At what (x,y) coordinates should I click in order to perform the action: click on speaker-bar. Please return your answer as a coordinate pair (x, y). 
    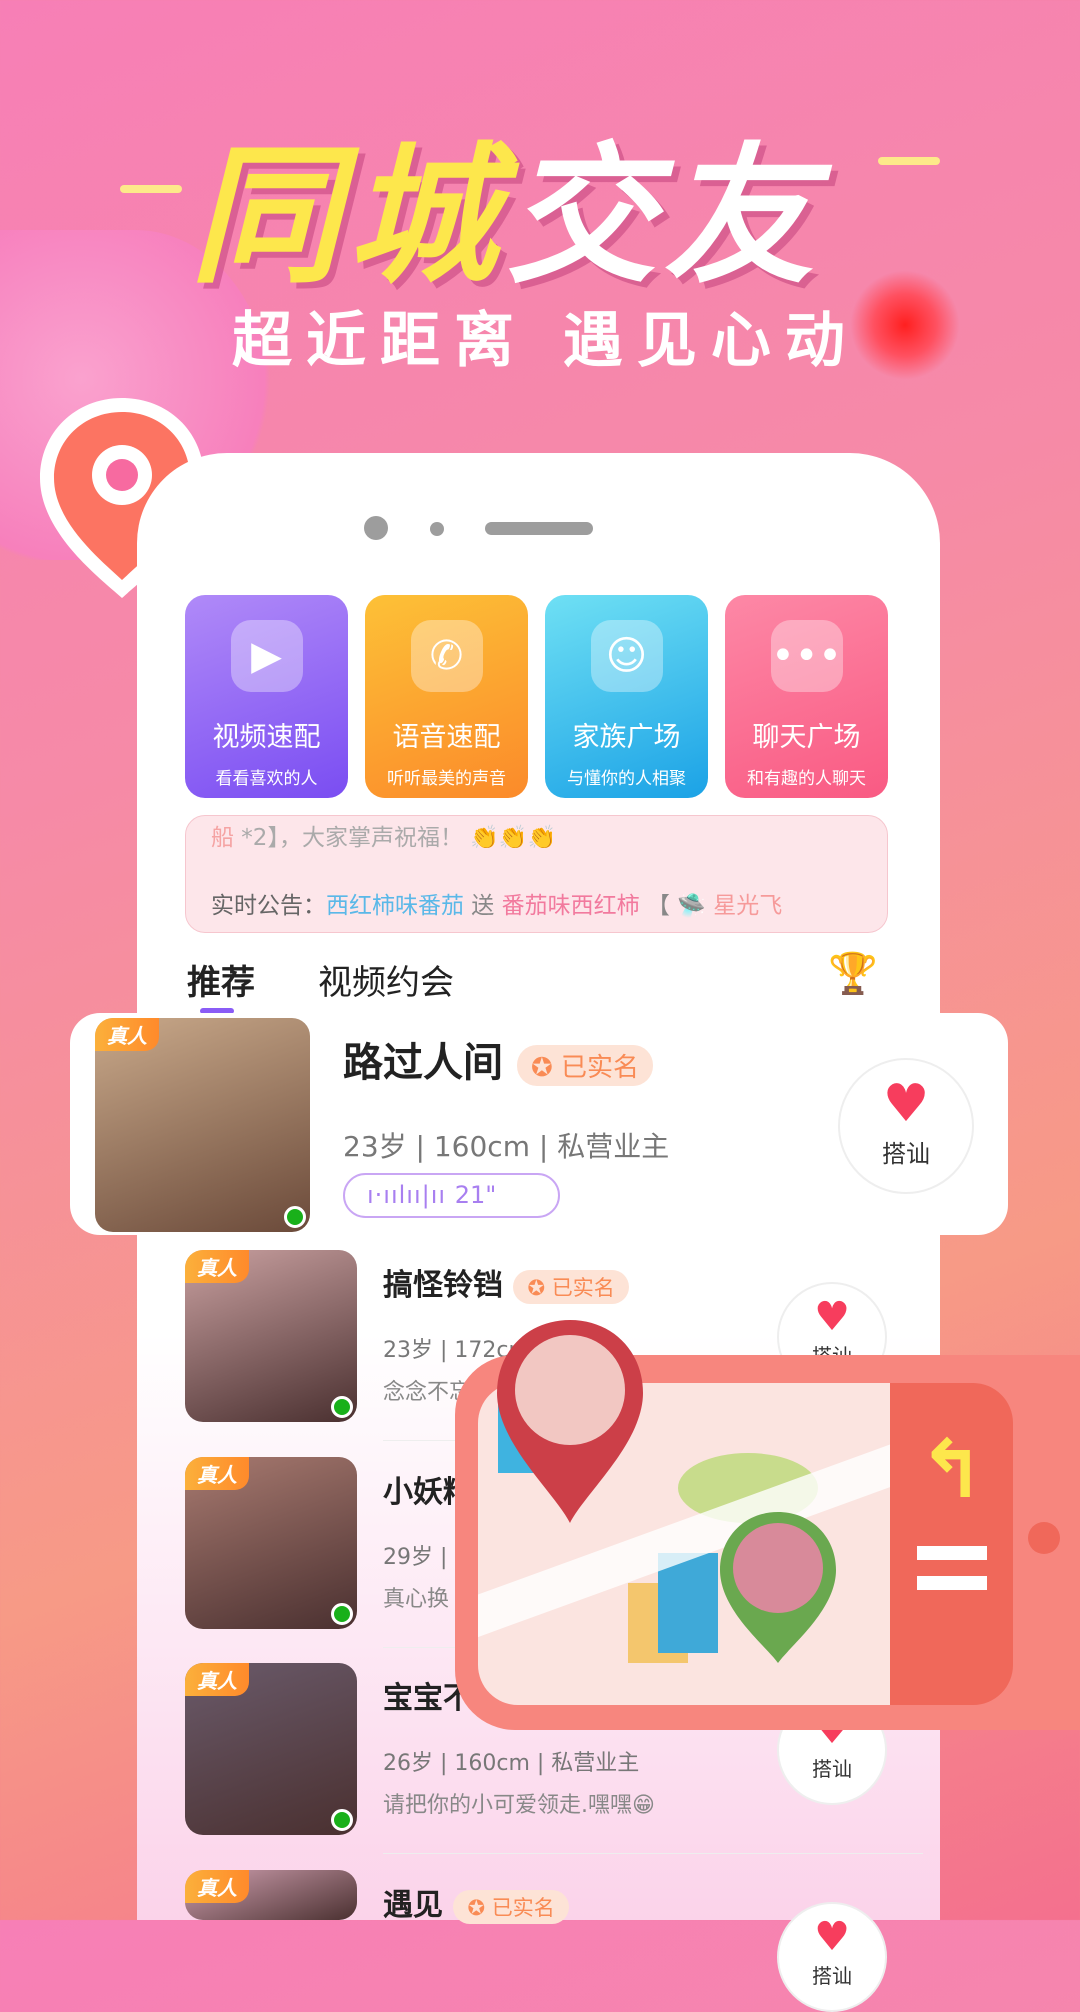
    Looking at the image, I should click on (539, 528).